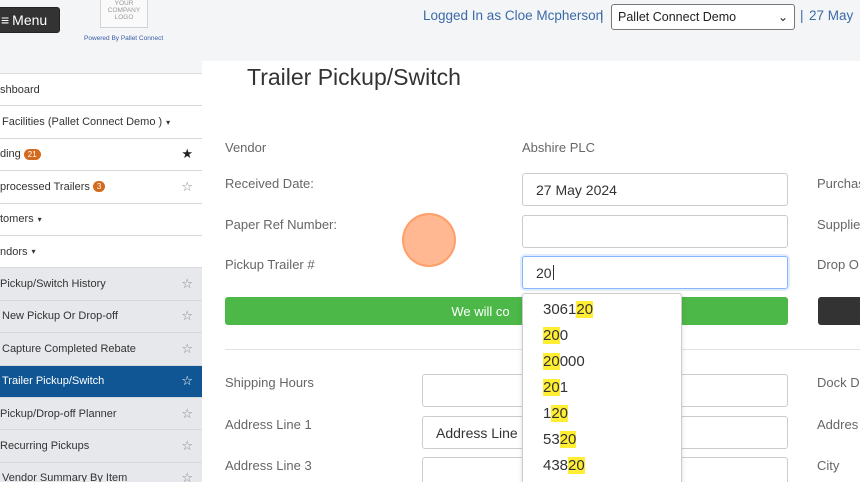 This screenshot has width=860, height=482. Describe the element at coordinates (270, 264) in the screenshot. I see `pickup-trailer-label: Pickup Trailer #` at that location.